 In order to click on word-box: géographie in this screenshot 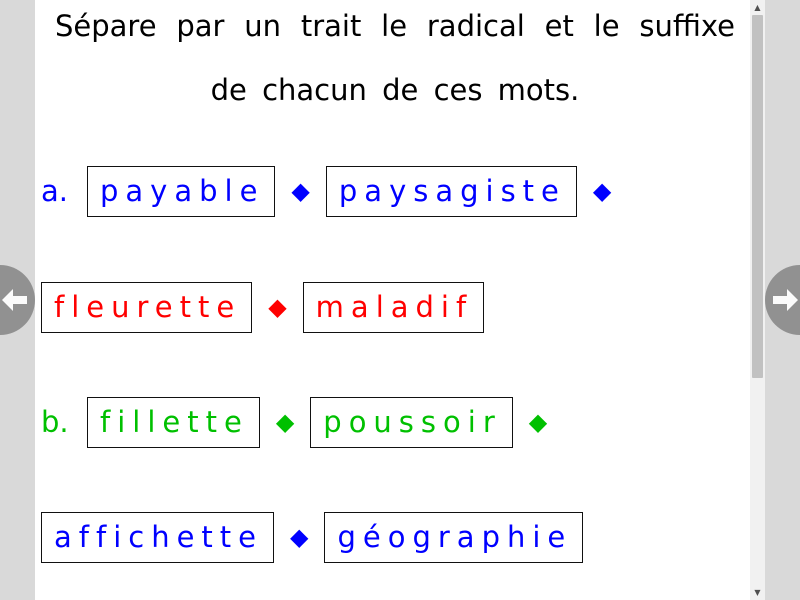, I will do `click(454, 537)`.